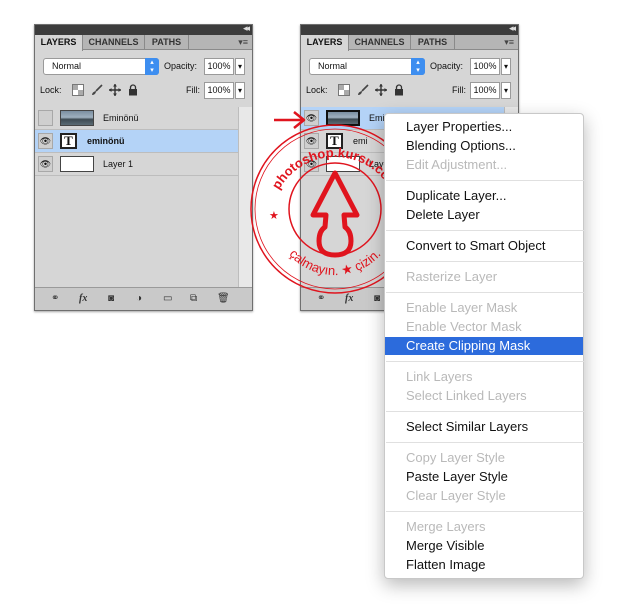  I want to click on layer-name: eminönü, so click(106, 141).